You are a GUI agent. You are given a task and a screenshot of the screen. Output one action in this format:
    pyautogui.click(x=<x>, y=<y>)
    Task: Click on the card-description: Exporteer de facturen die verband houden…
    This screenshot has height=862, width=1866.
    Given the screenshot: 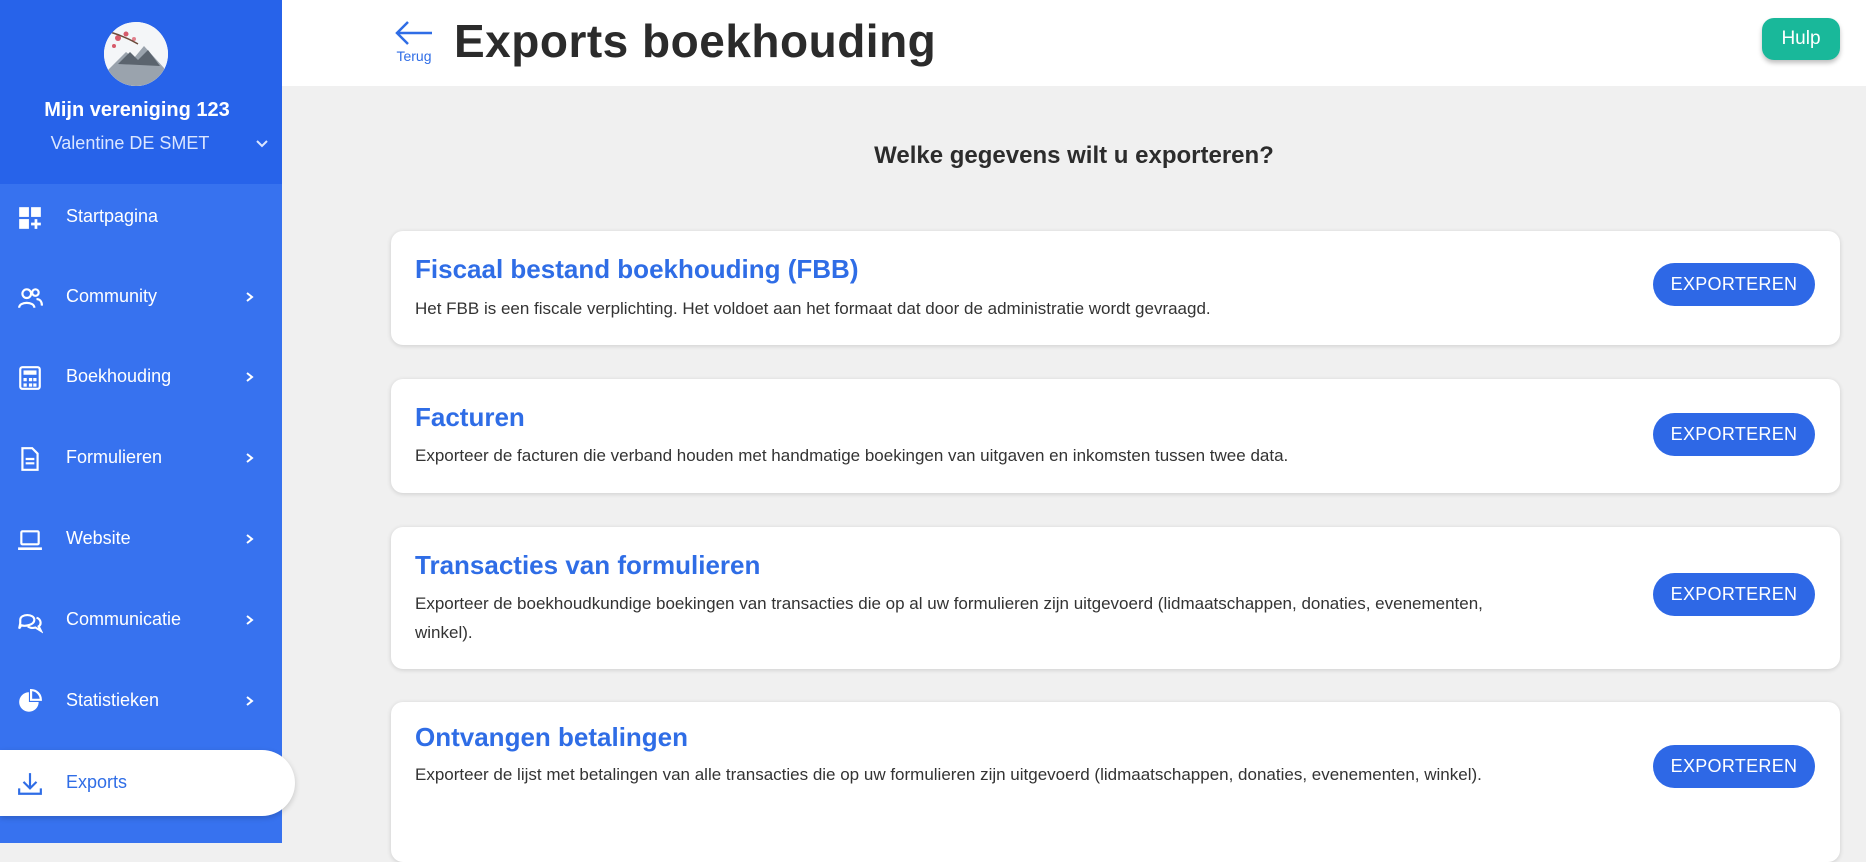 What is the action you would take?
    pyautogui.click(x=852, y=455)
    